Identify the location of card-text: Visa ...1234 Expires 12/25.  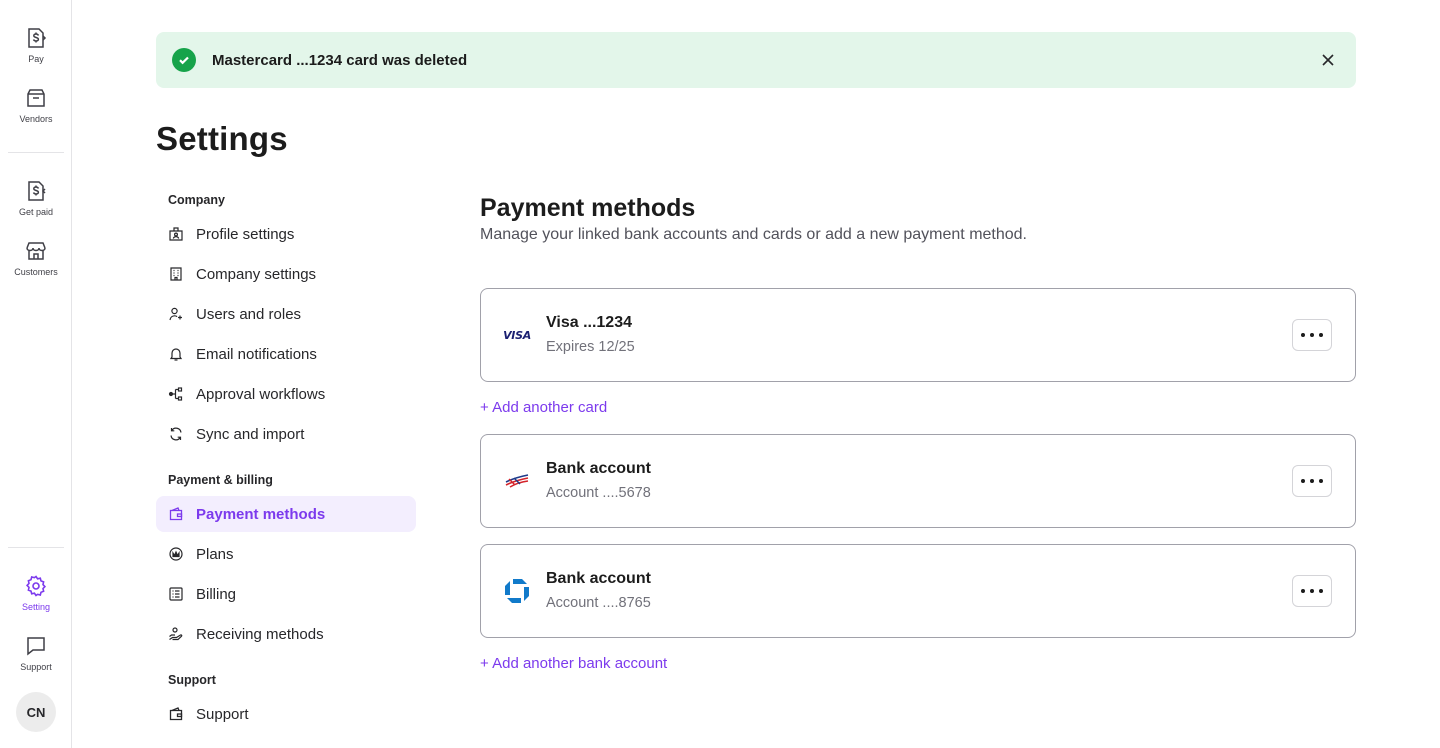
(919, 335).